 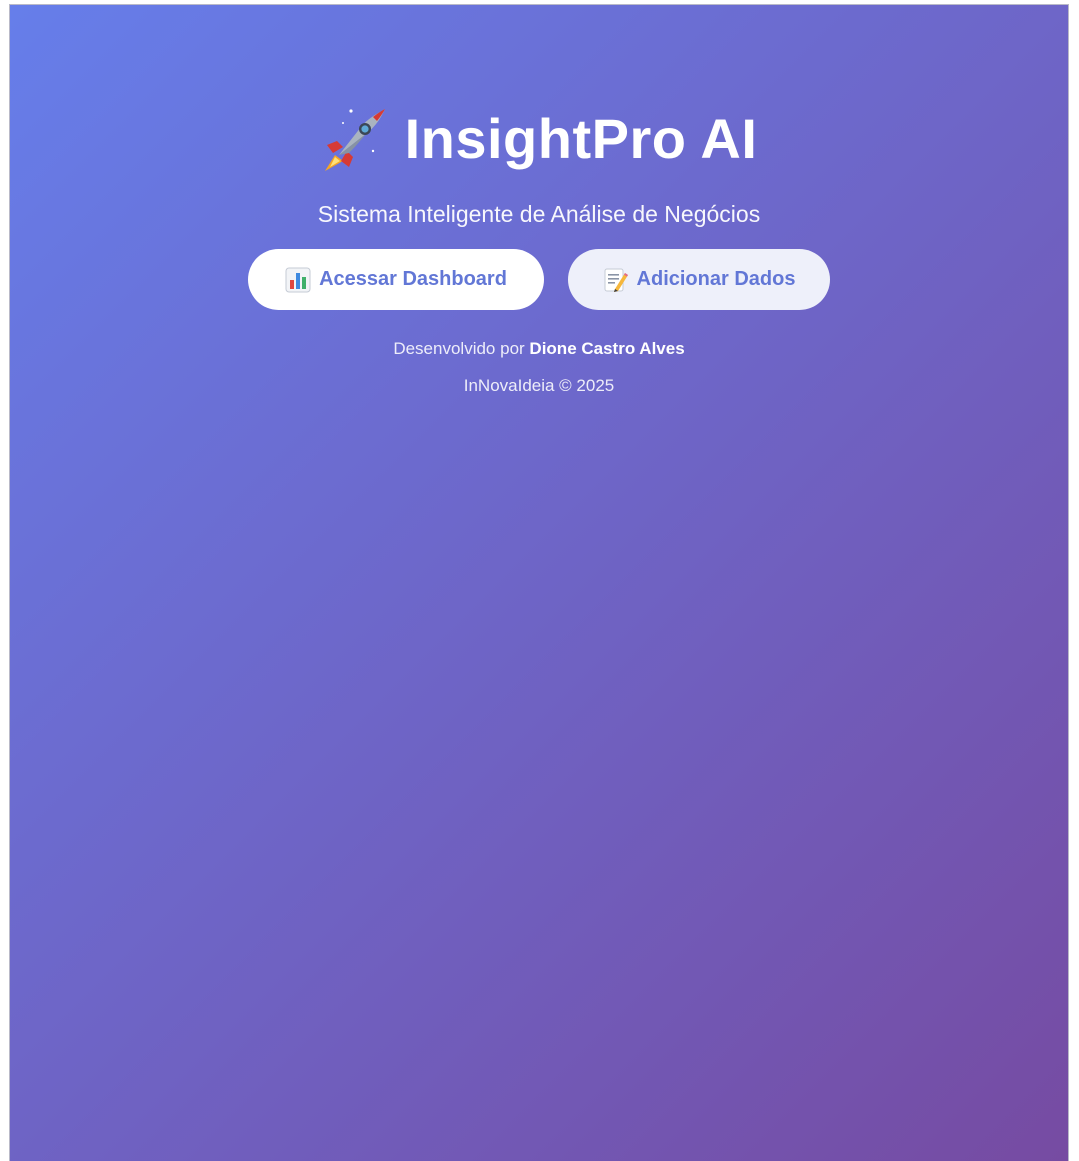 What do you see at coordinates (459, 348) in the screenshot?
I see `developed-by-prefix: Desenvolvido por` at bounding box center [459, 348].